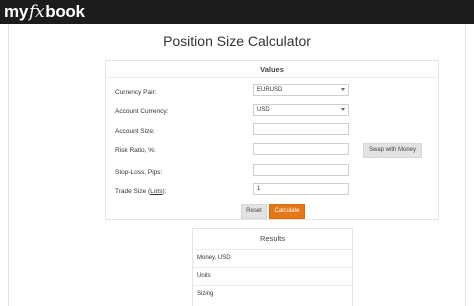  Describe the element at coordinates (164, 191) in the screenshot. I see `trade-size-label-suffix: ):` at that location.